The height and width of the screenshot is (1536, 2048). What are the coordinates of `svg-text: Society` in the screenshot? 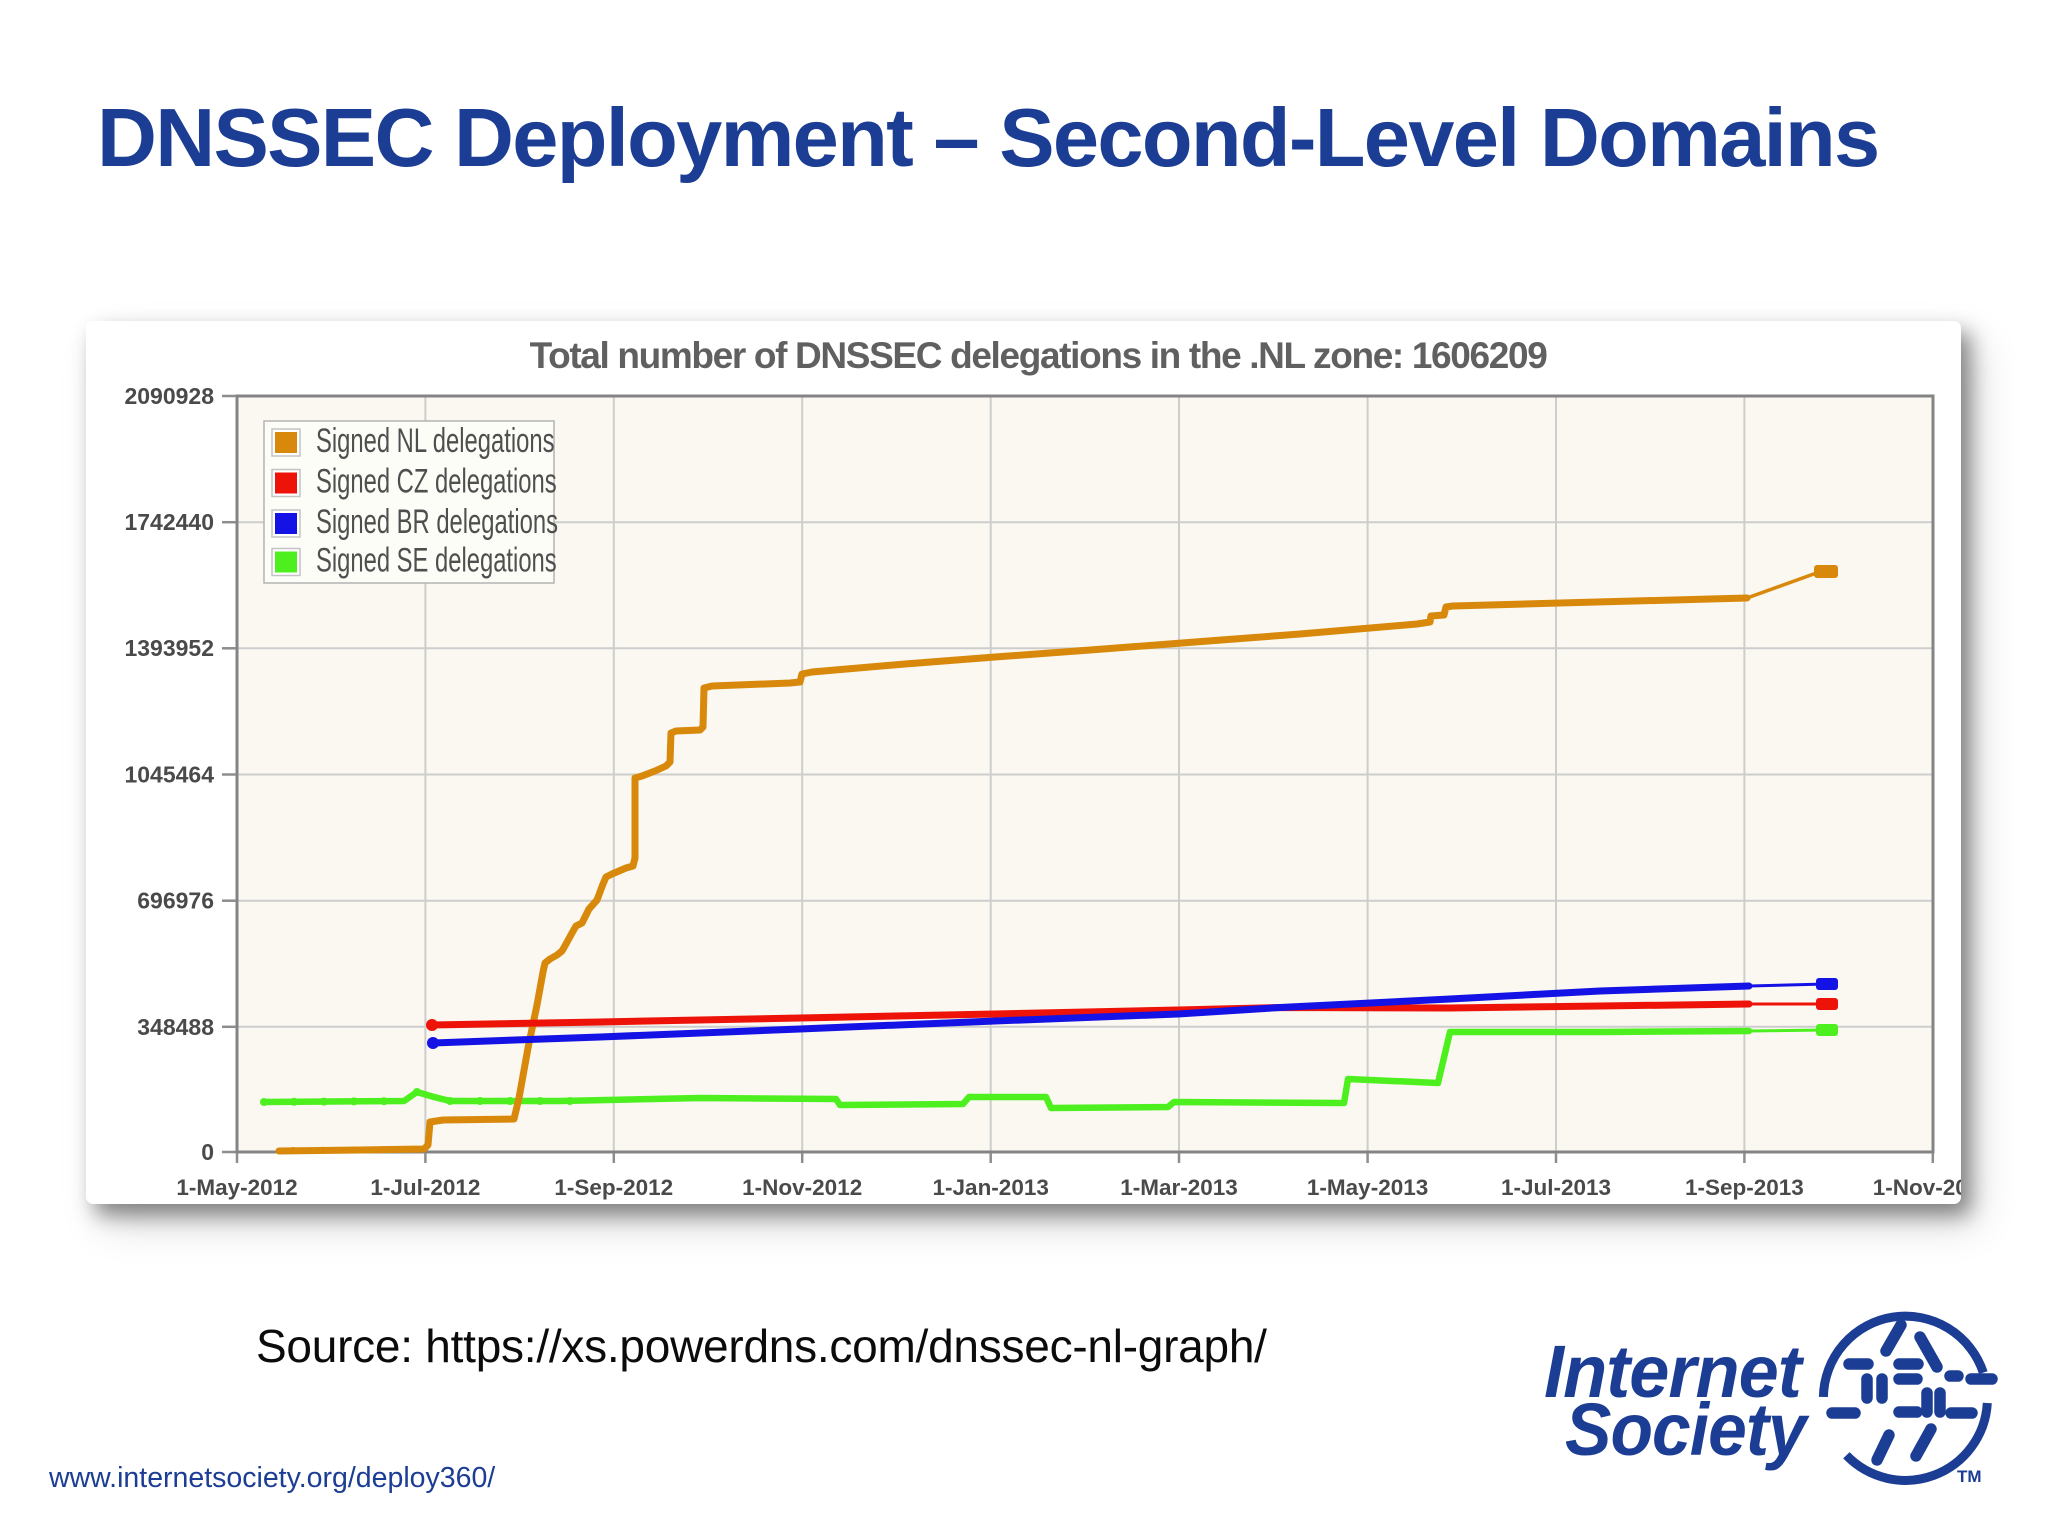 It's located at (1687, 1430).